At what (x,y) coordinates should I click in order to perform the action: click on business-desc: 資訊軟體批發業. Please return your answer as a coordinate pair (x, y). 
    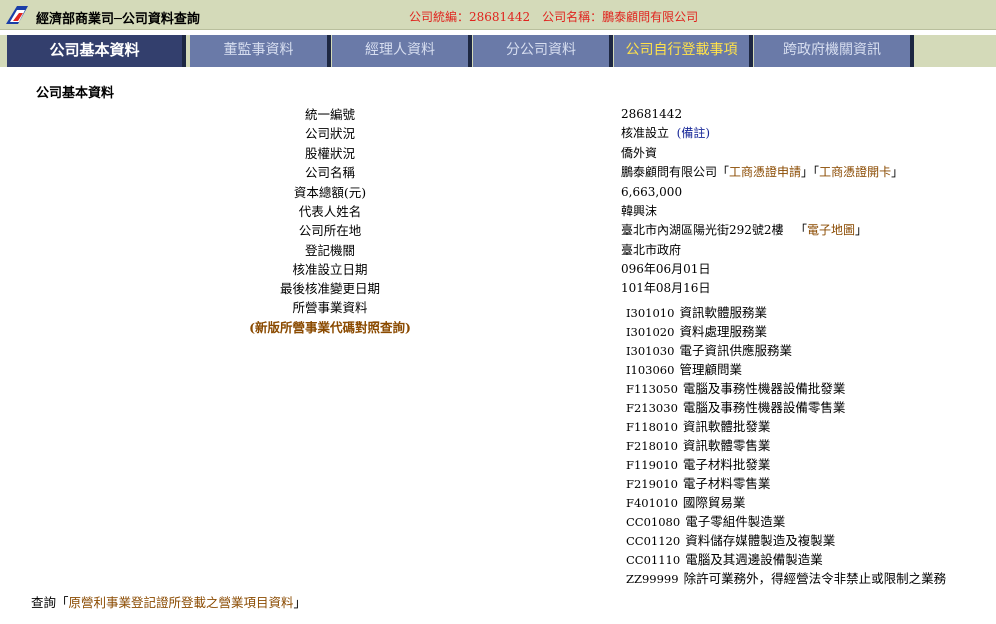
    Looking at the image, I should click on (726, 426).